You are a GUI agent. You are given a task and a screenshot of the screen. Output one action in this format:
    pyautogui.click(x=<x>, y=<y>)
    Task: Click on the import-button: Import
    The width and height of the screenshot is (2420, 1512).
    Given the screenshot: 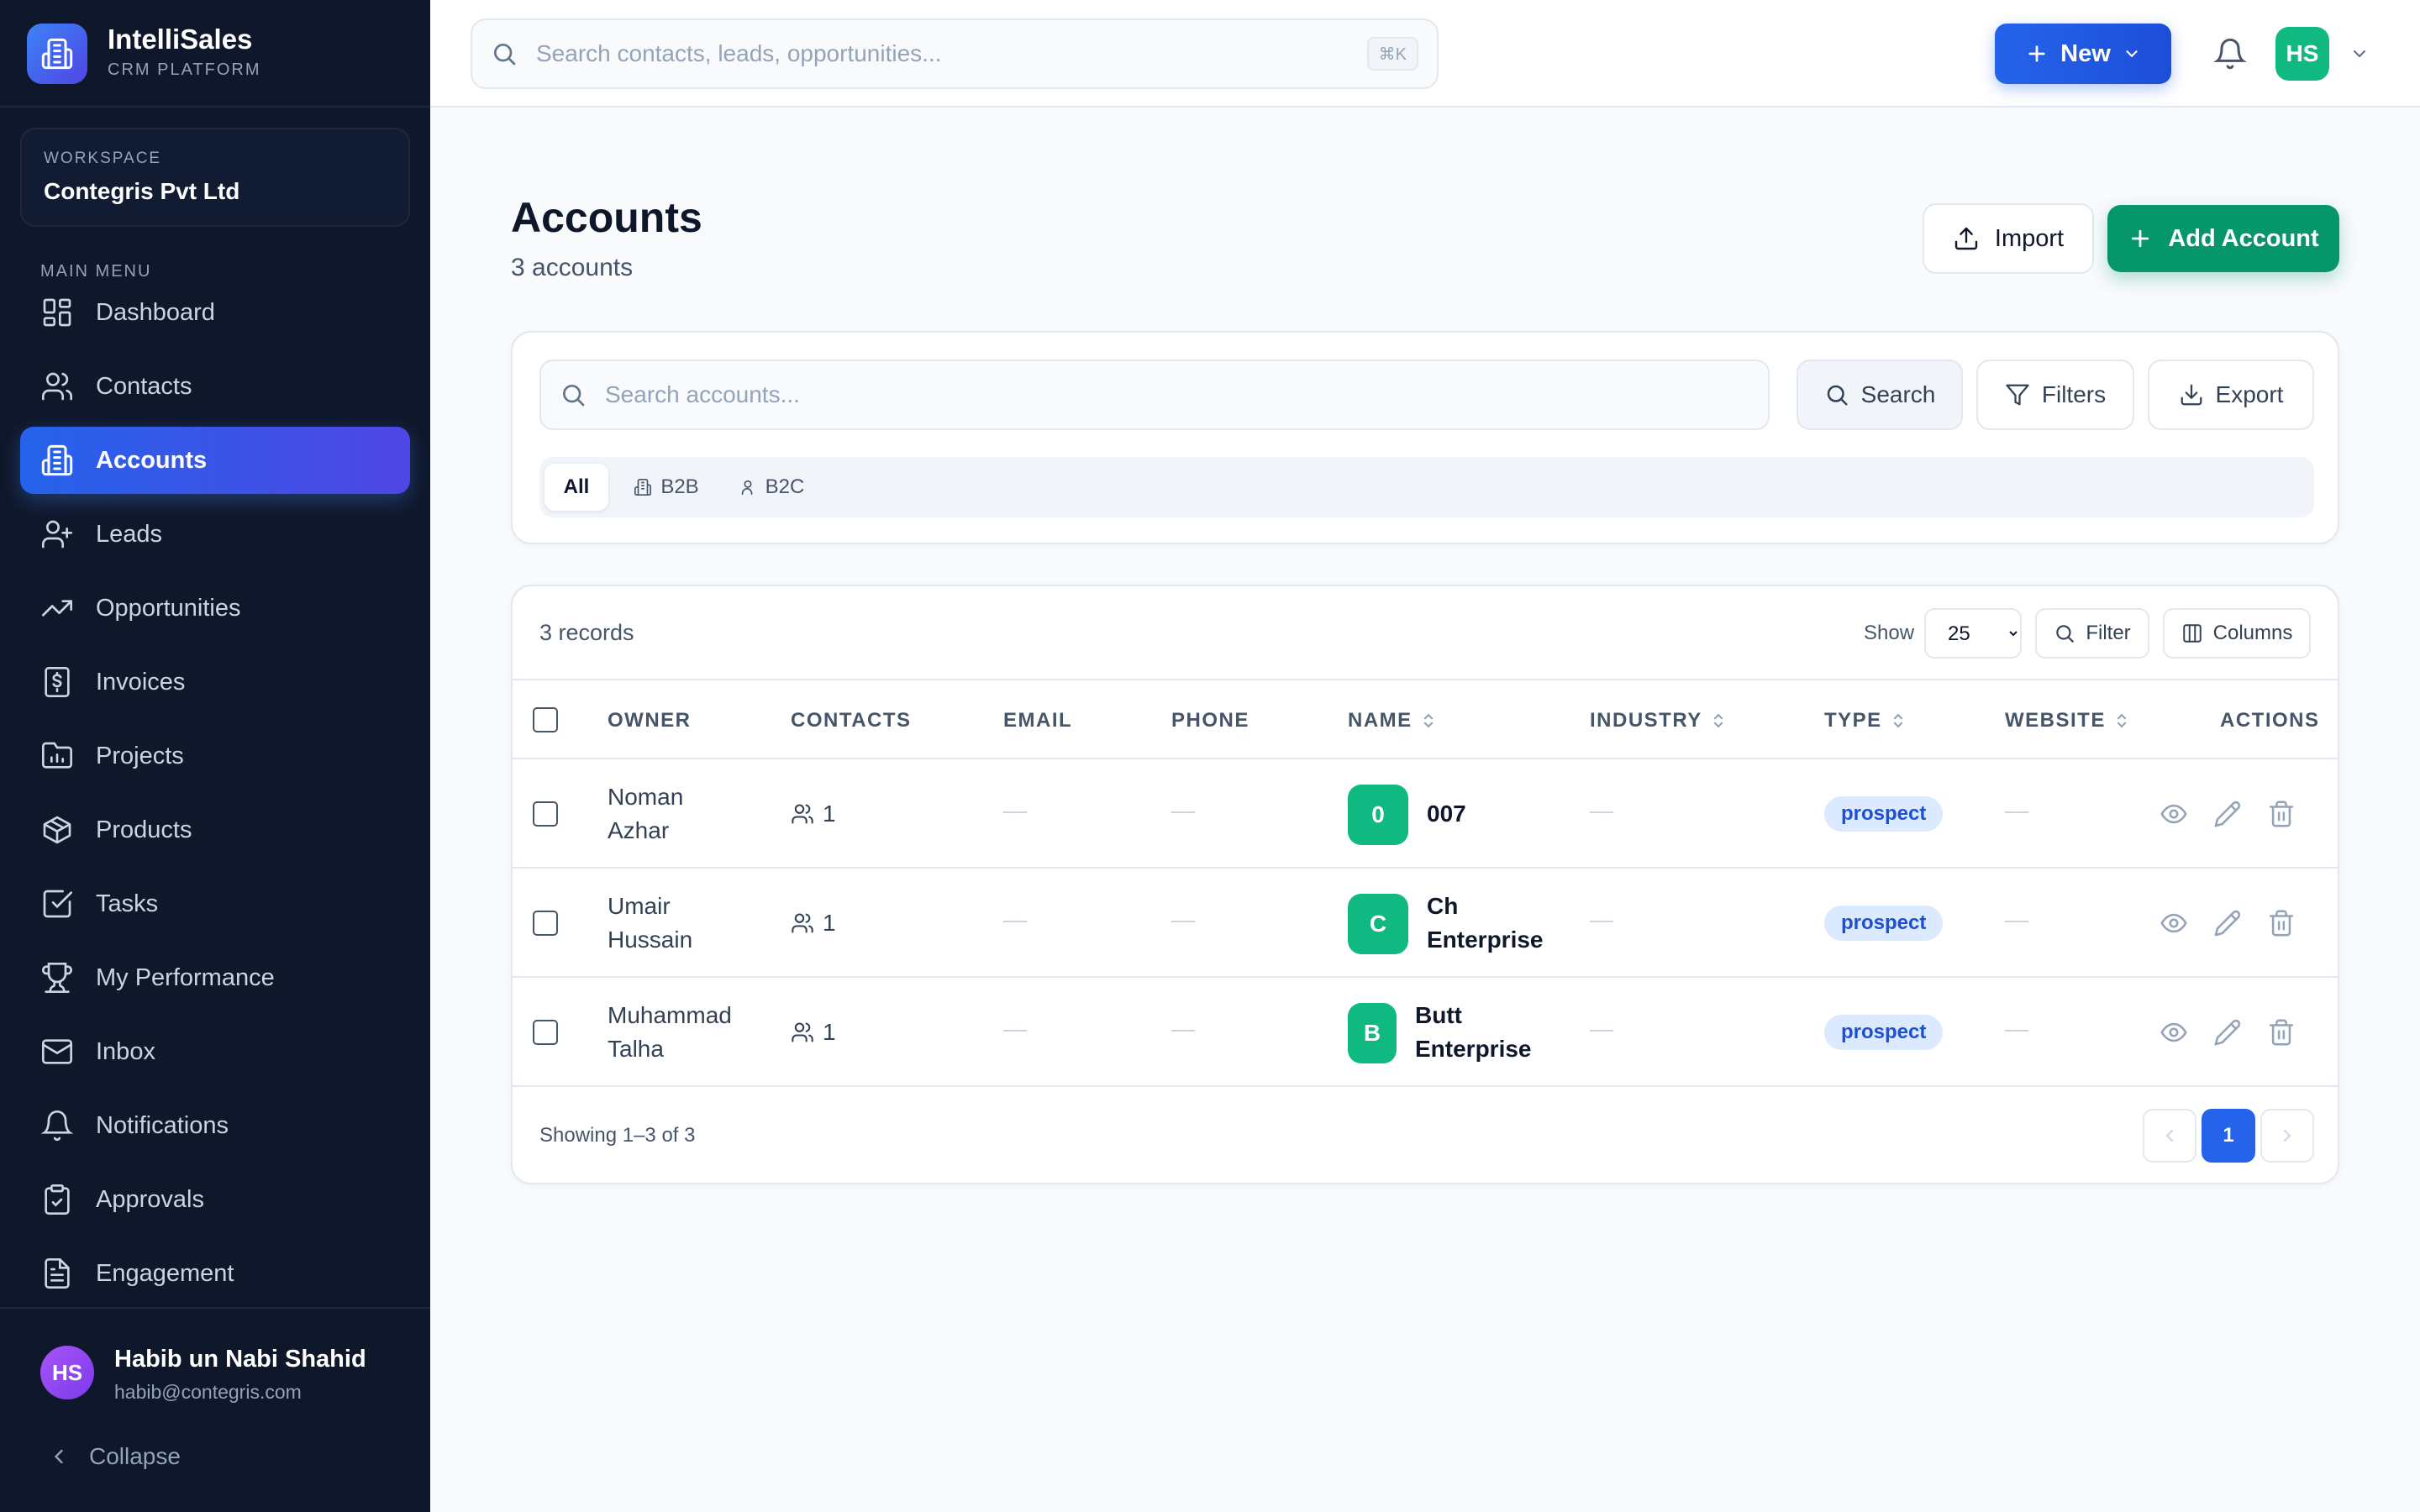 What is the action you would take?
    pyautogui.click(x=2008, y=238)
    